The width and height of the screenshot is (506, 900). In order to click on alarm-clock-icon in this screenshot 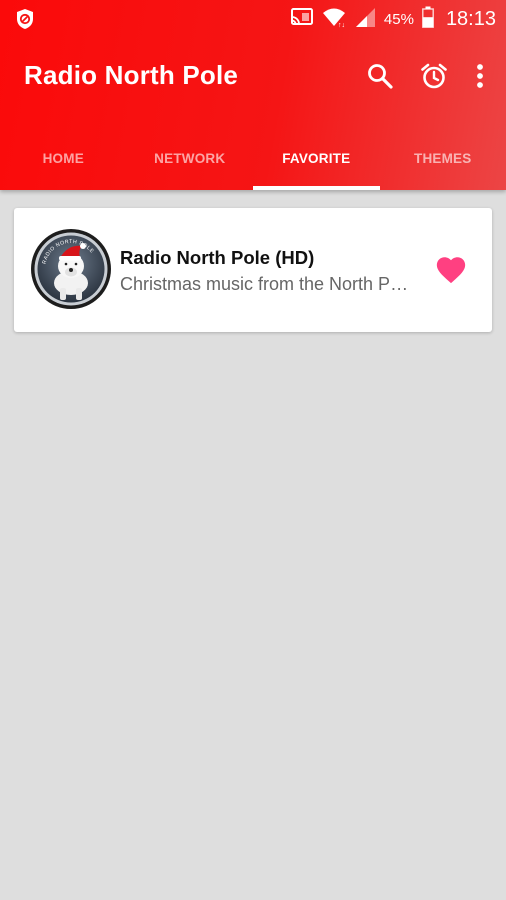, I will do `click(434, 76)`.